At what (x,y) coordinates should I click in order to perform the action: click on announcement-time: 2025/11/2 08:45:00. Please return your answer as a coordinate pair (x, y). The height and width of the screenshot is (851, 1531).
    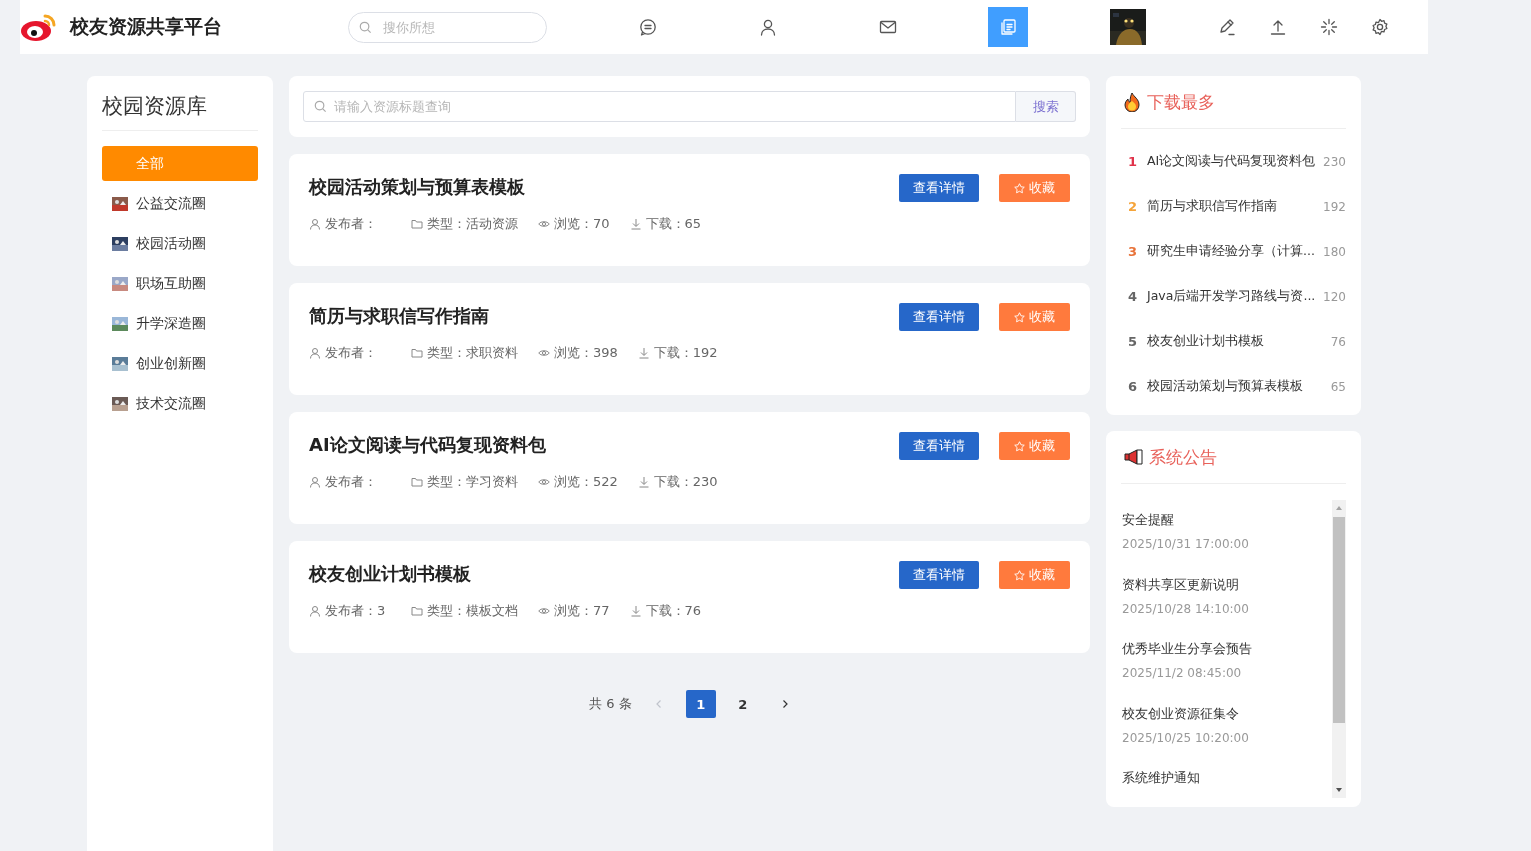
    Looking at the image, I should click on (1182, 673).